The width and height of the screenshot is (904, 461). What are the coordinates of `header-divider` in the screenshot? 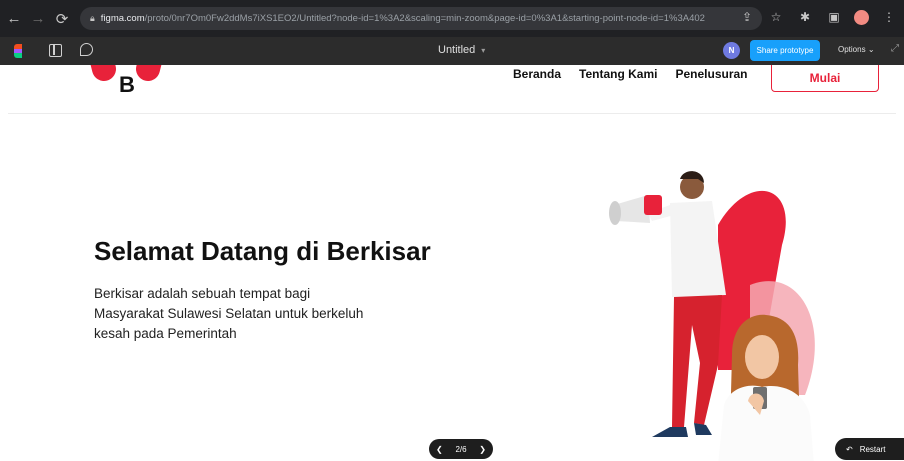 It's located at (452, 113).